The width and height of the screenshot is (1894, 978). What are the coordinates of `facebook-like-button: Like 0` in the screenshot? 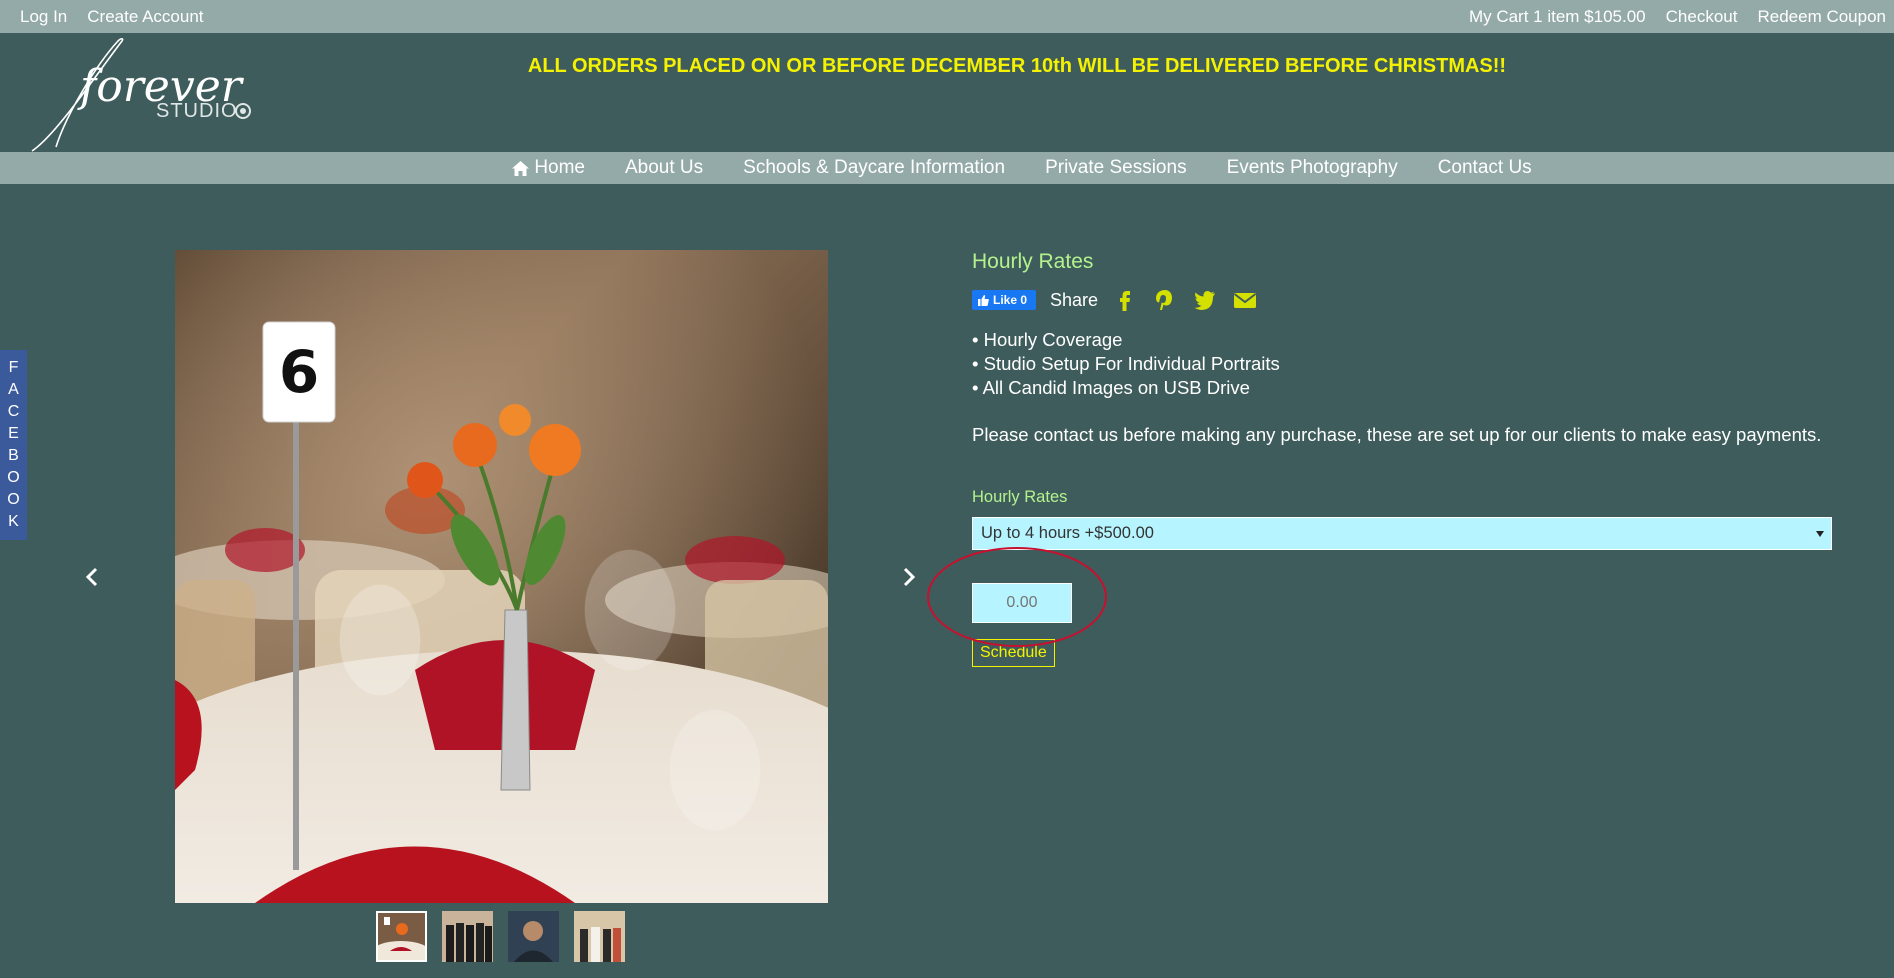 It's located at (1004, 300).